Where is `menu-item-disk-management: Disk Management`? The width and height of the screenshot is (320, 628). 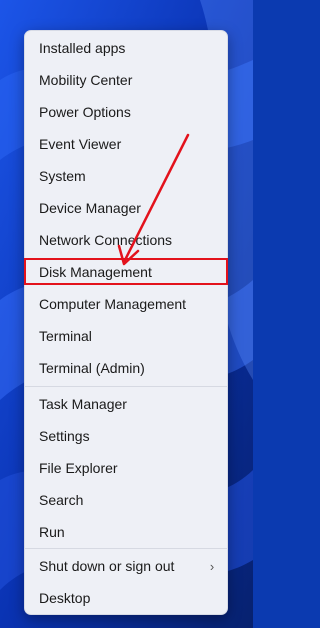
menu-item-disk-management: Disk Management is located at coordinates (127, 272).